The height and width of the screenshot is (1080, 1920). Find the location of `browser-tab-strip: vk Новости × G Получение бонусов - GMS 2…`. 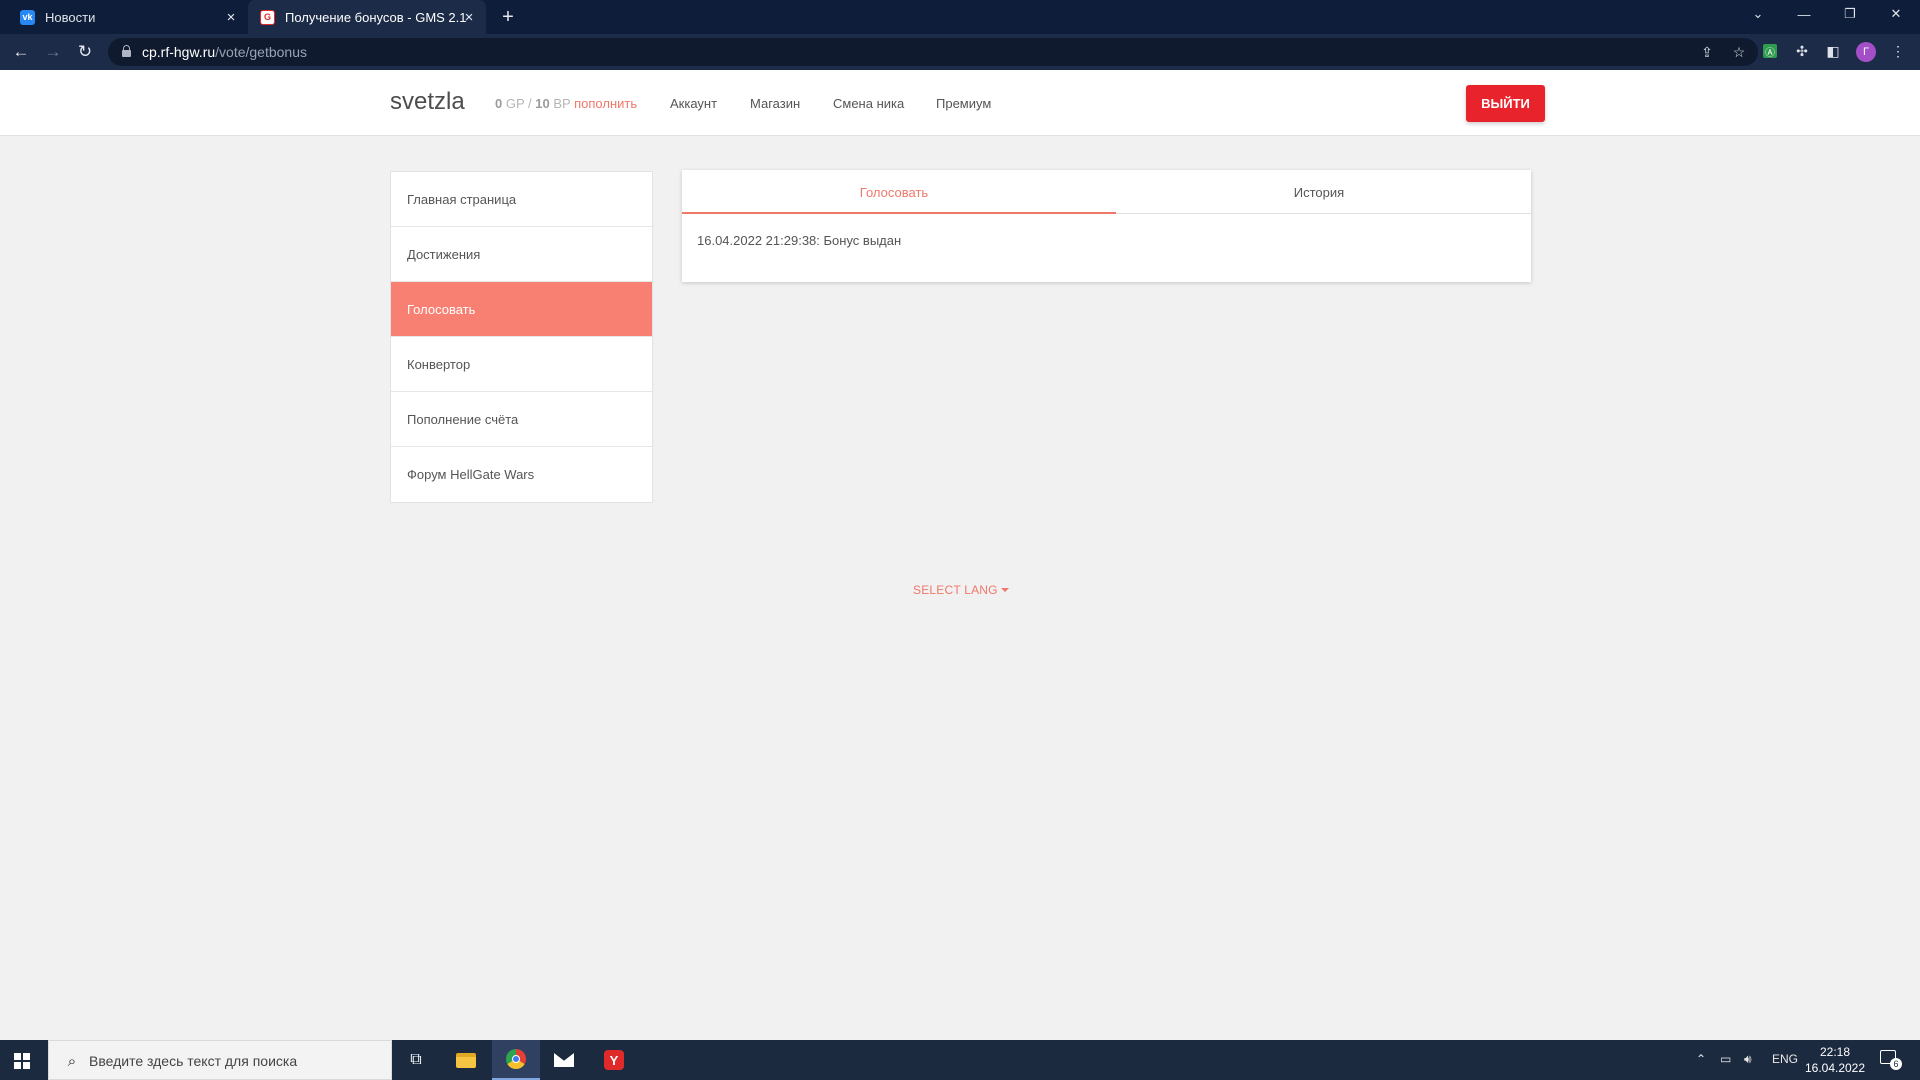

browser-tab-strip: vk Новости × G Получение бонусов - GMS 2… is located at coordinates (960, 17).